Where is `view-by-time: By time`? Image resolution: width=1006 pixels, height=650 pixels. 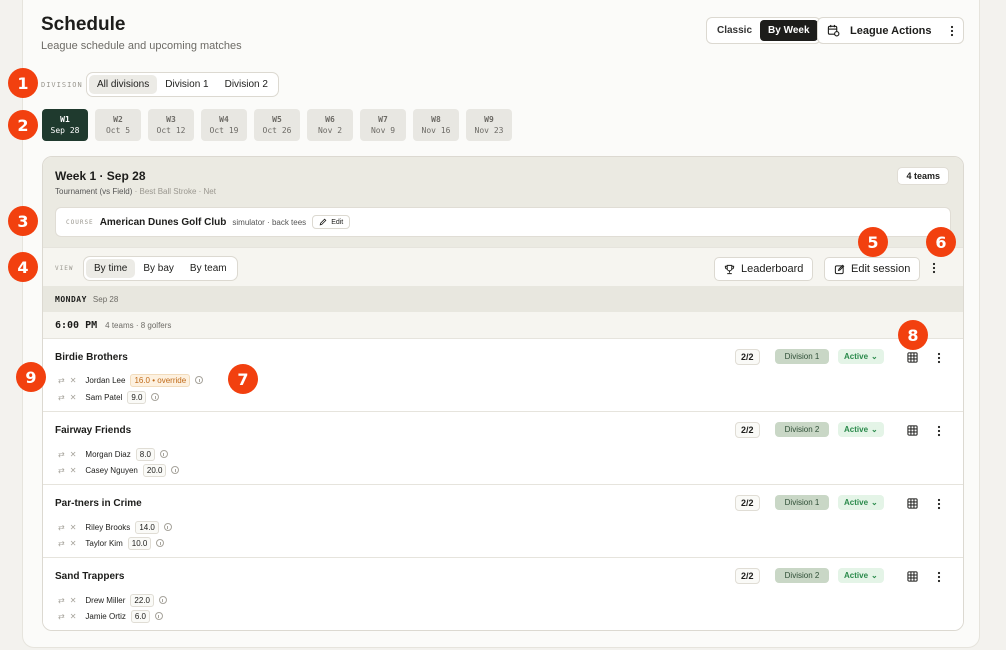 view-by-time: By time is located at coordinates (111, 268).